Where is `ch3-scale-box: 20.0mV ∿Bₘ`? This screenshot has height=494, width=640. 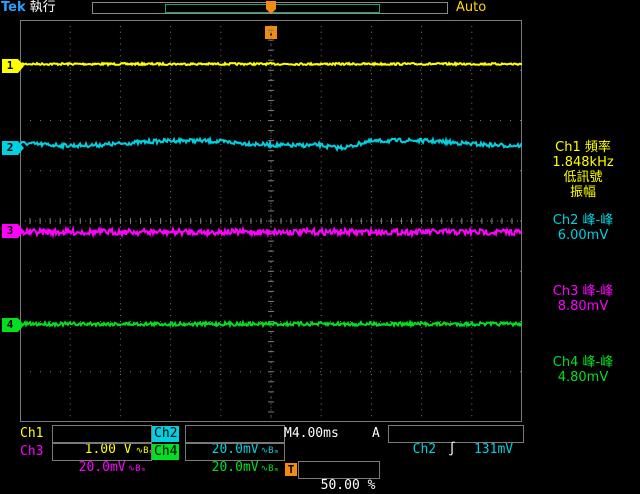 ch3-scale-box: 20.0mV ∿Bₘ is located at coordinates (102, 459).